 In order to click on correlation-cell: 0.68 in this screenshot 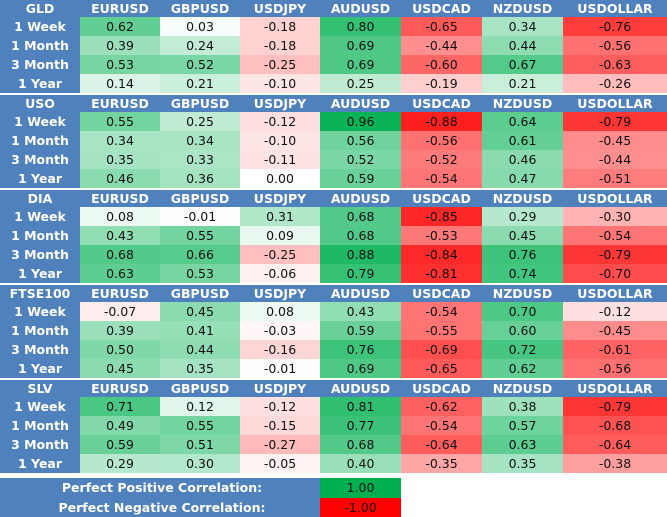, I will do `click(360, 444)`.